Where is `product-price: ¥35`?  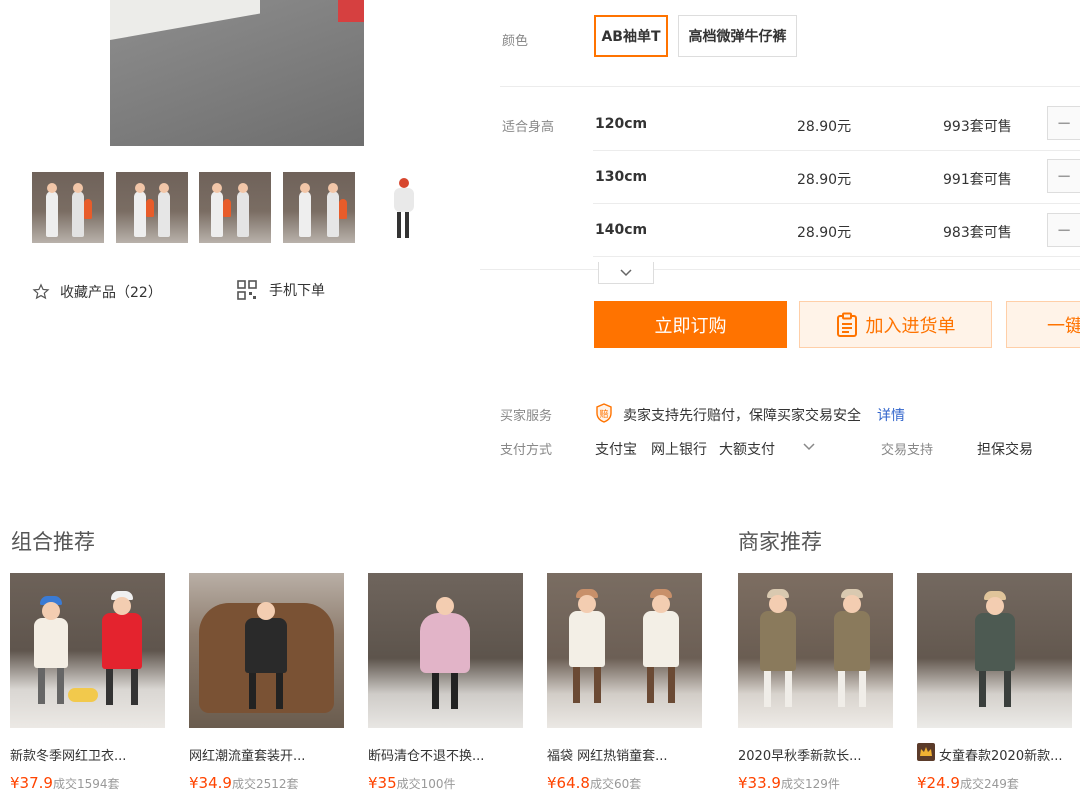 product-price: ¥35 is located at coordinates (382, 783).